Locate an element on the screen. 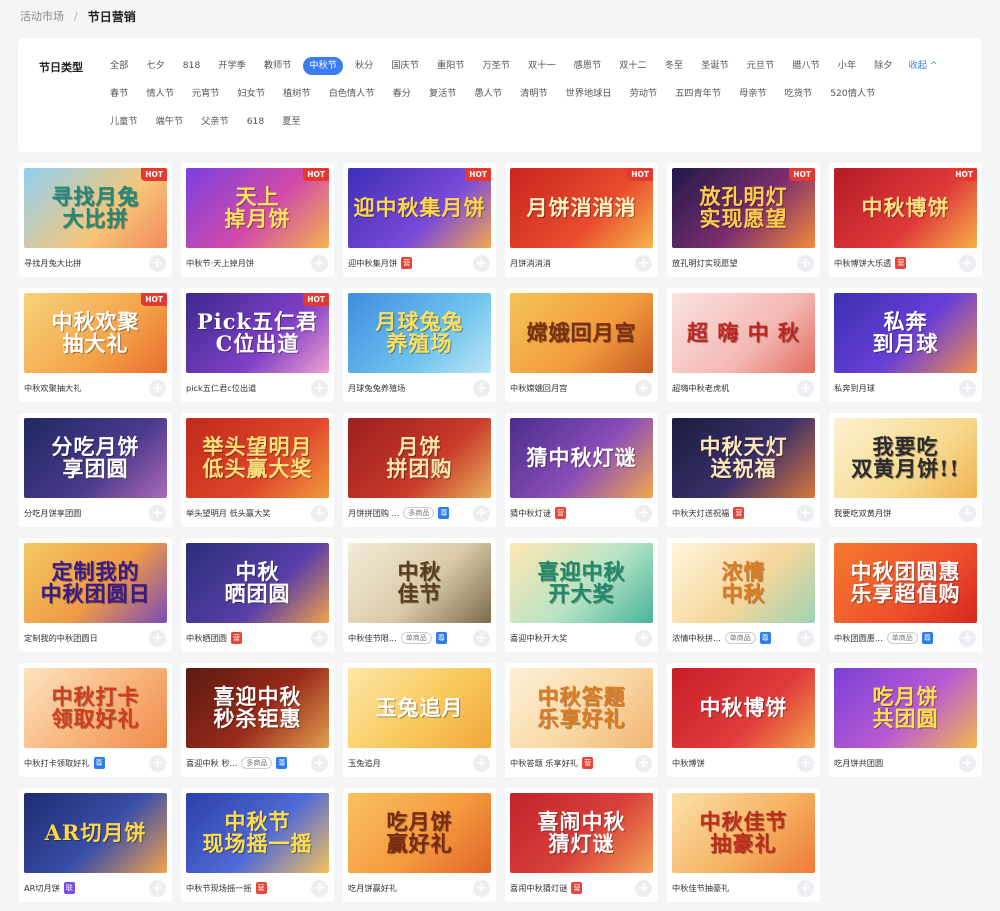 The image size is (1000, 911). template-card: 中秋 佳节 中秋佳节限... 单商品尊 + is located at coordinates (419, 595).